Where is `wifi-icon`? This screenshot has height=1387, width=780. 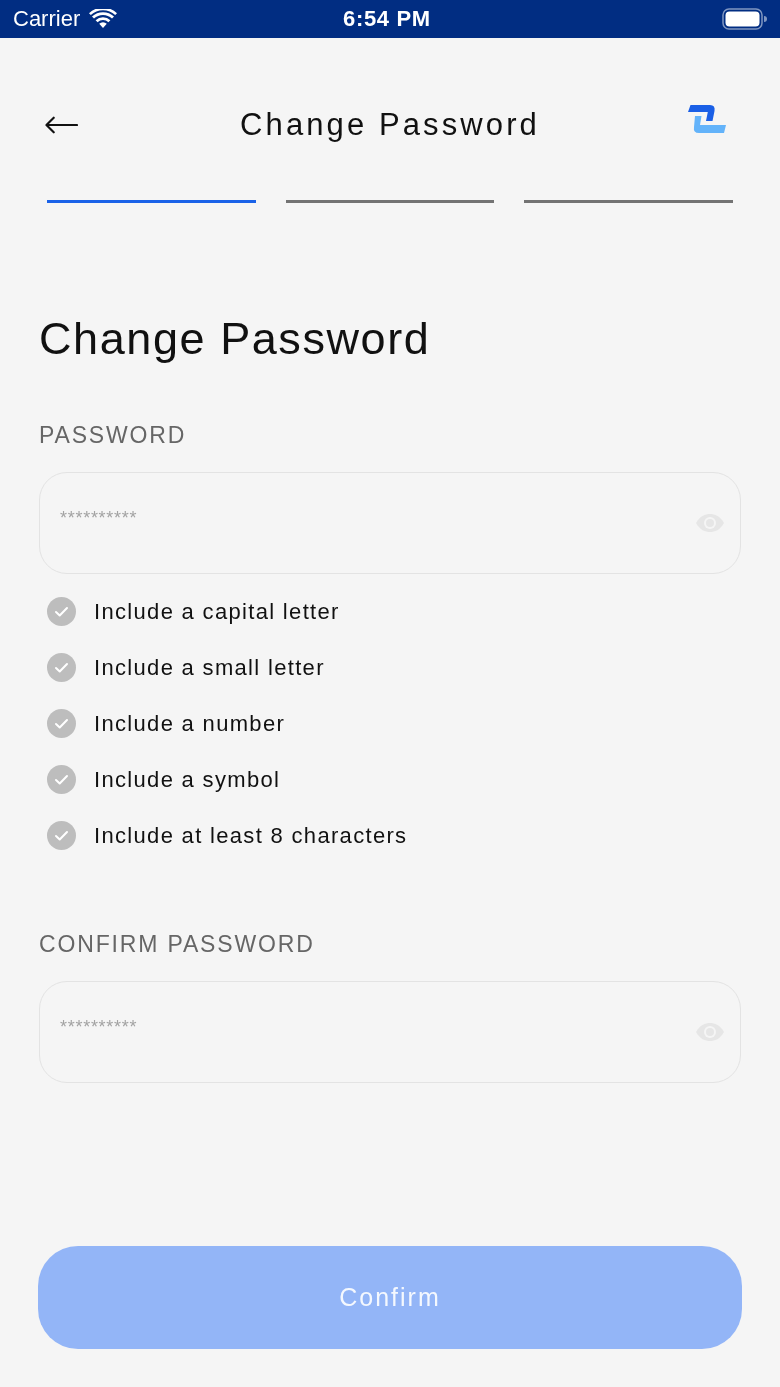 wifi-icon is located at coordinates (103, 19).